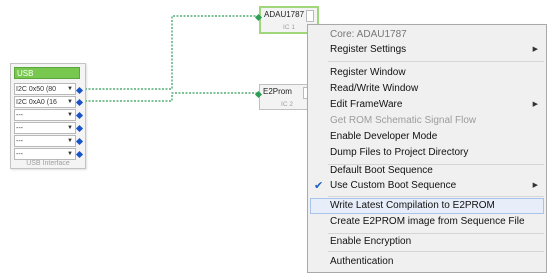  What do you see at coordinates (383, 137) in the screenshot?
I see `menu-item-enable-developer-mode: Enable Developer Mode` at bounding box center [383, 137].